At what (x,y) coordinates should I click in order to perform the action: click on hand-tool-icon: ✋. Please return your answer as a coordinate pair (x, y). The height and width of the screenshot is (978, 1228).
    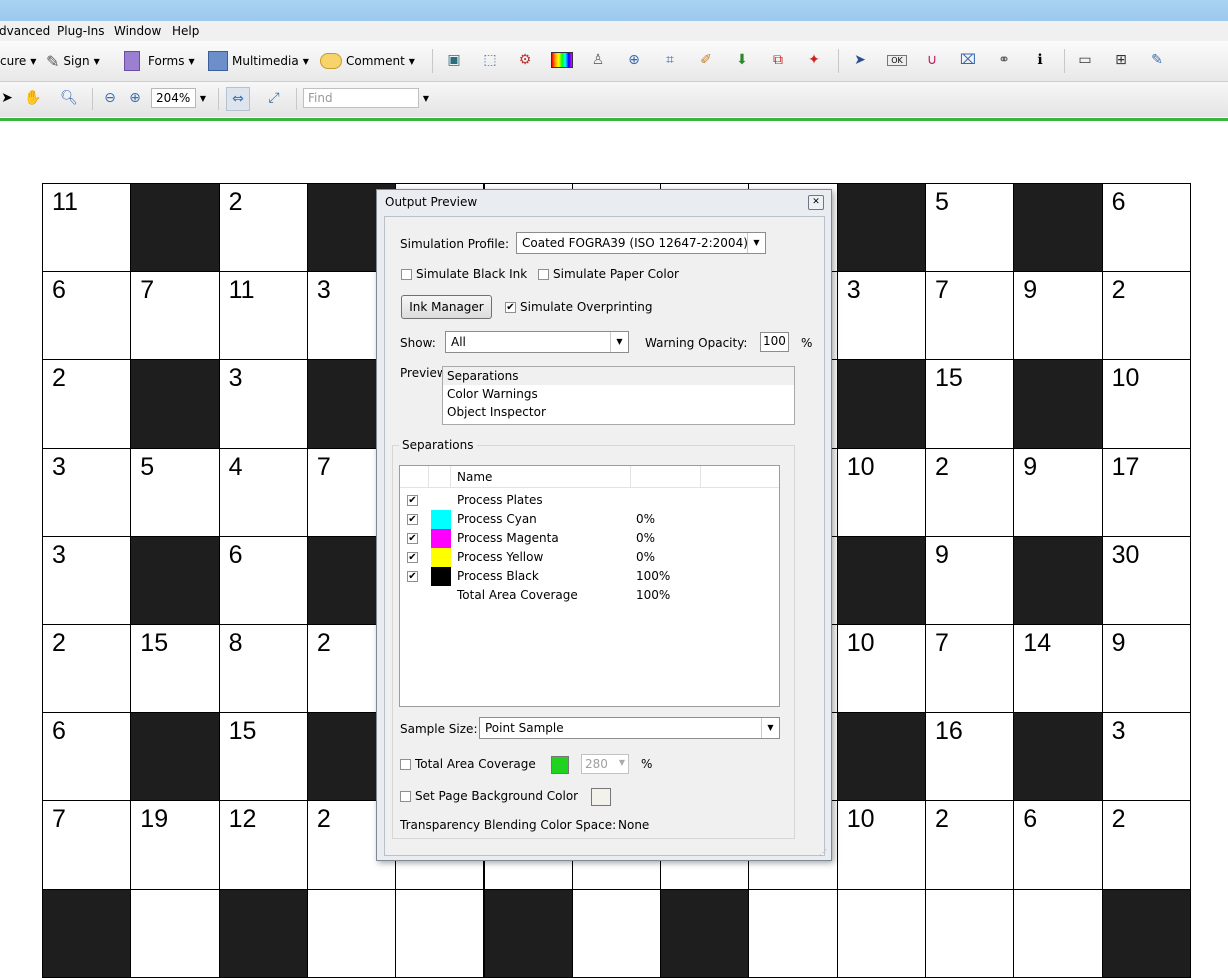
    Looking at the image, I should click on (33, 98).